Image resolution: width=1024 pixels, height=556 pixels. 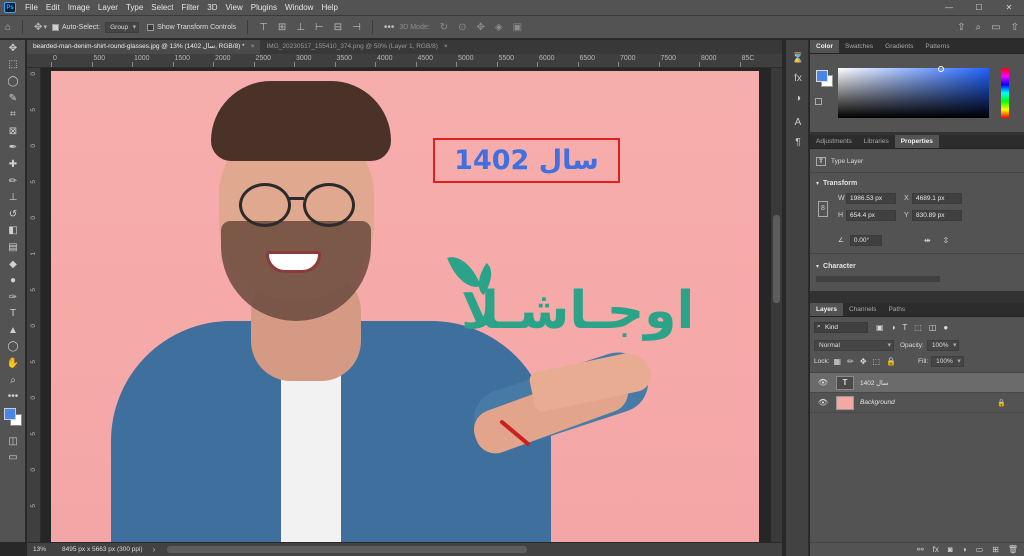 What do you see at coordinates (389, 27) in the screenshot?
I see `more-options-icon: •••` at bounding box center [389, 27].